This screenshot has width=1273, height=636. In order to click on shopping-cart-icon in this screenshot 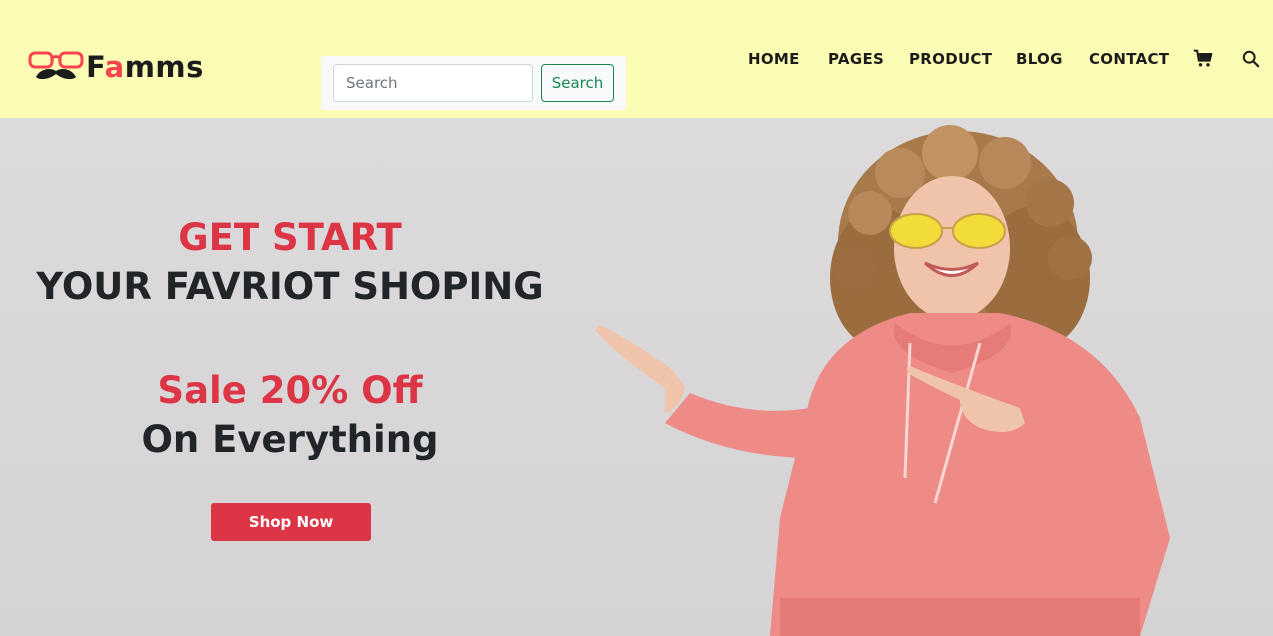, I will do `click(1203, 59)`.